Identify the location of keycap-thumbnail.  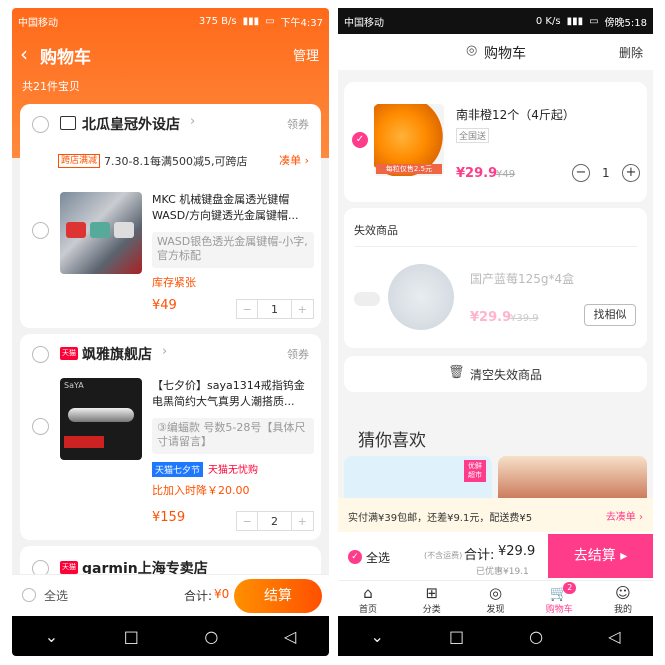
(101, 233).